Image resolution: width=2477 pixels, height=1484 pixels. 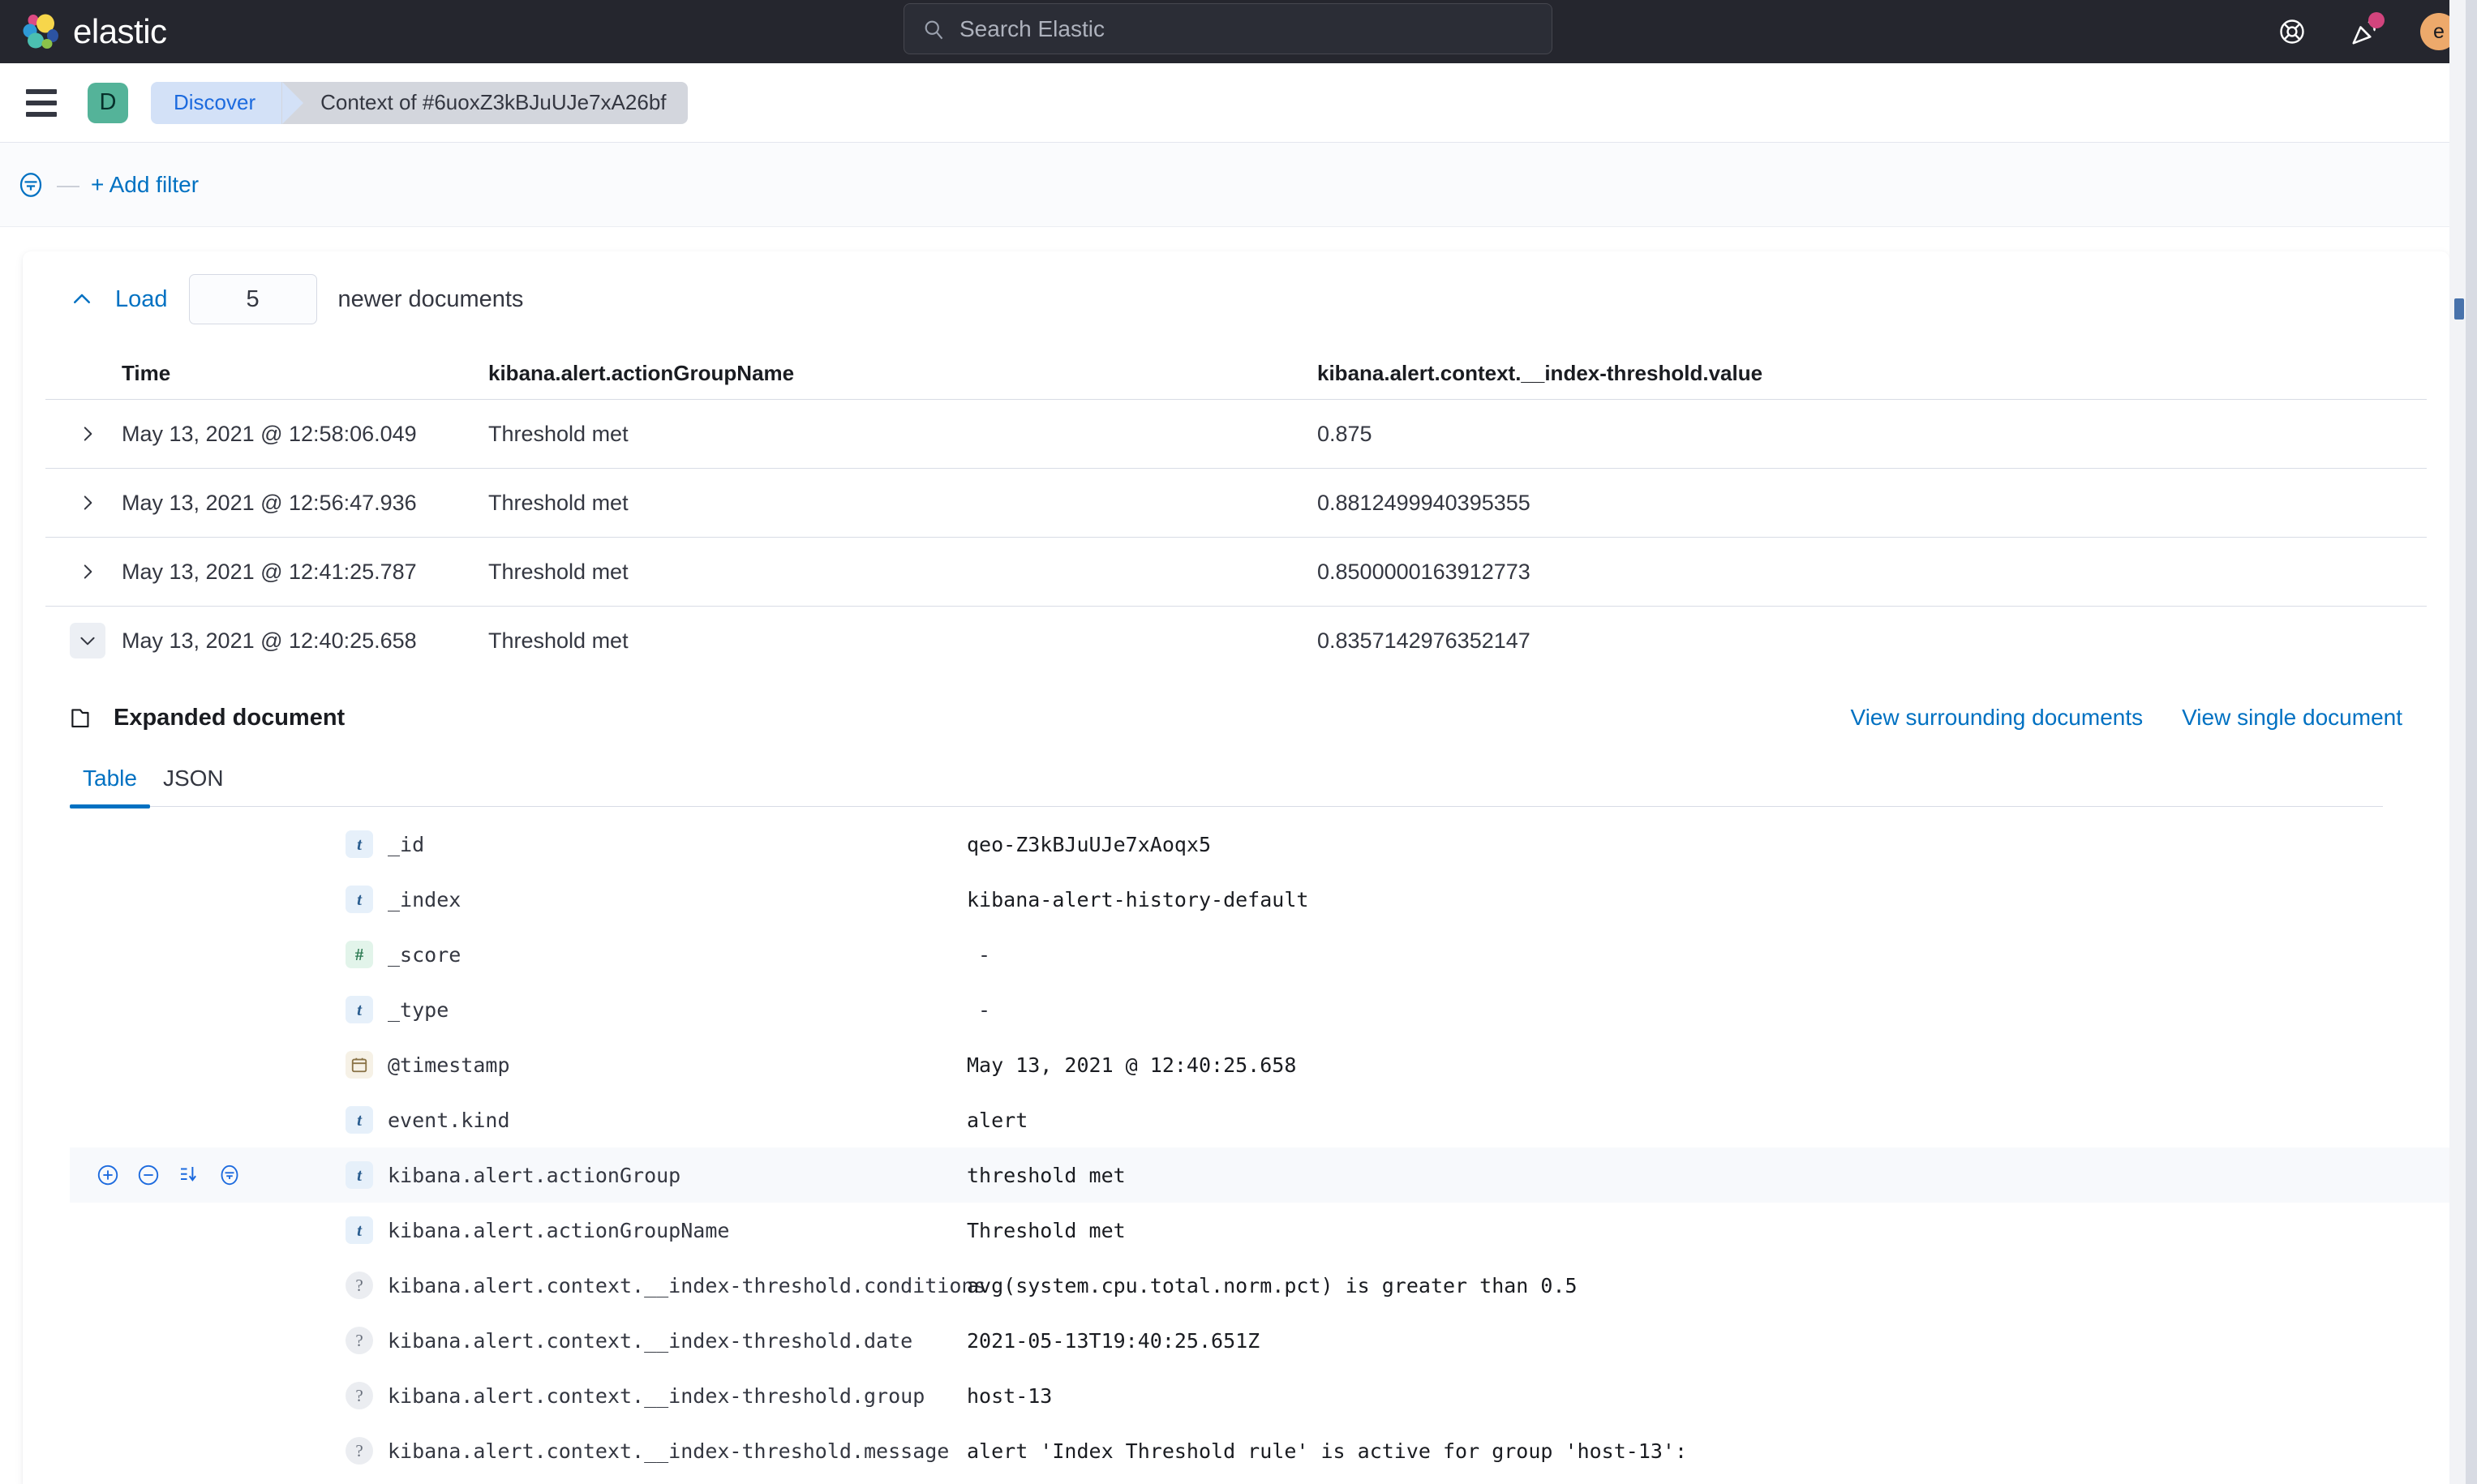 What do you see at coordinates (146, 372) in the screenshot?
I see `column-header-time: Time` at bounding box center [146, 372].